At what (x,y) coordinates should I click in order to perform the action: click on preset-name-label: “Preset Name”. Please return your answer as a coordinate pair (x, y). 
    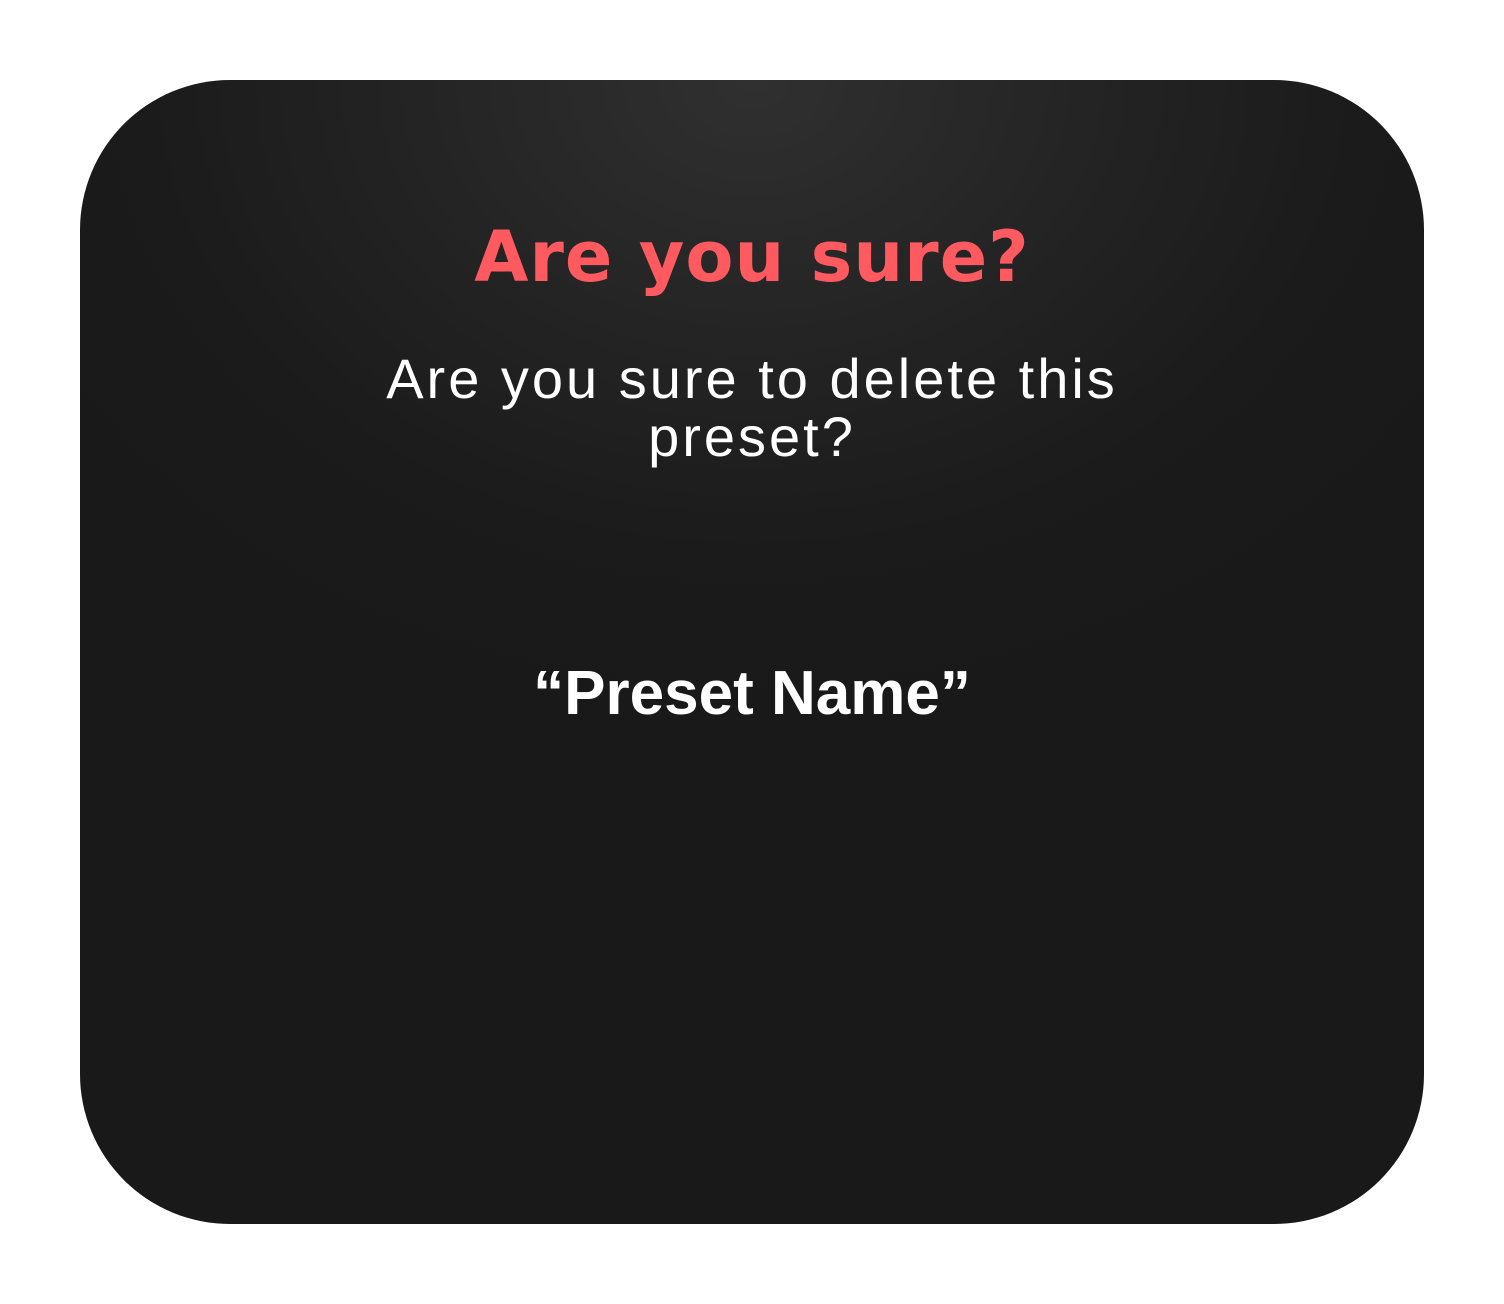
    Looking at the image, I should click on (752, 693).